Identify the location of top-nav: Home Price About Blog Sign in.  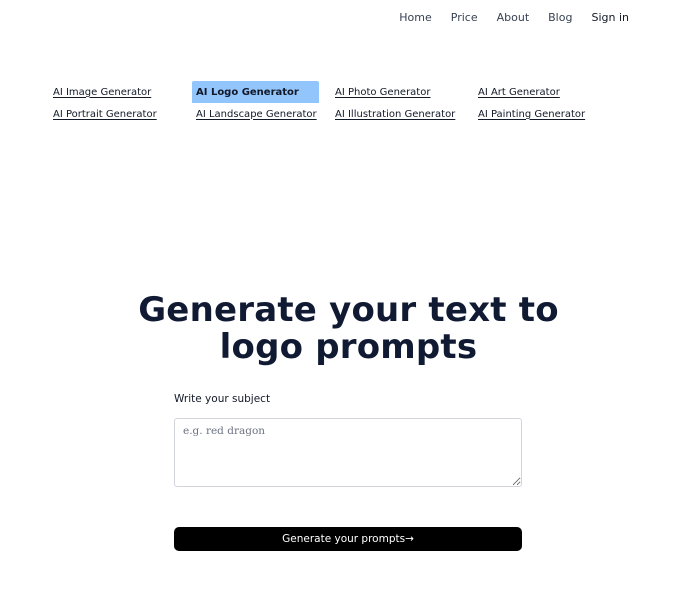
(514, 18).